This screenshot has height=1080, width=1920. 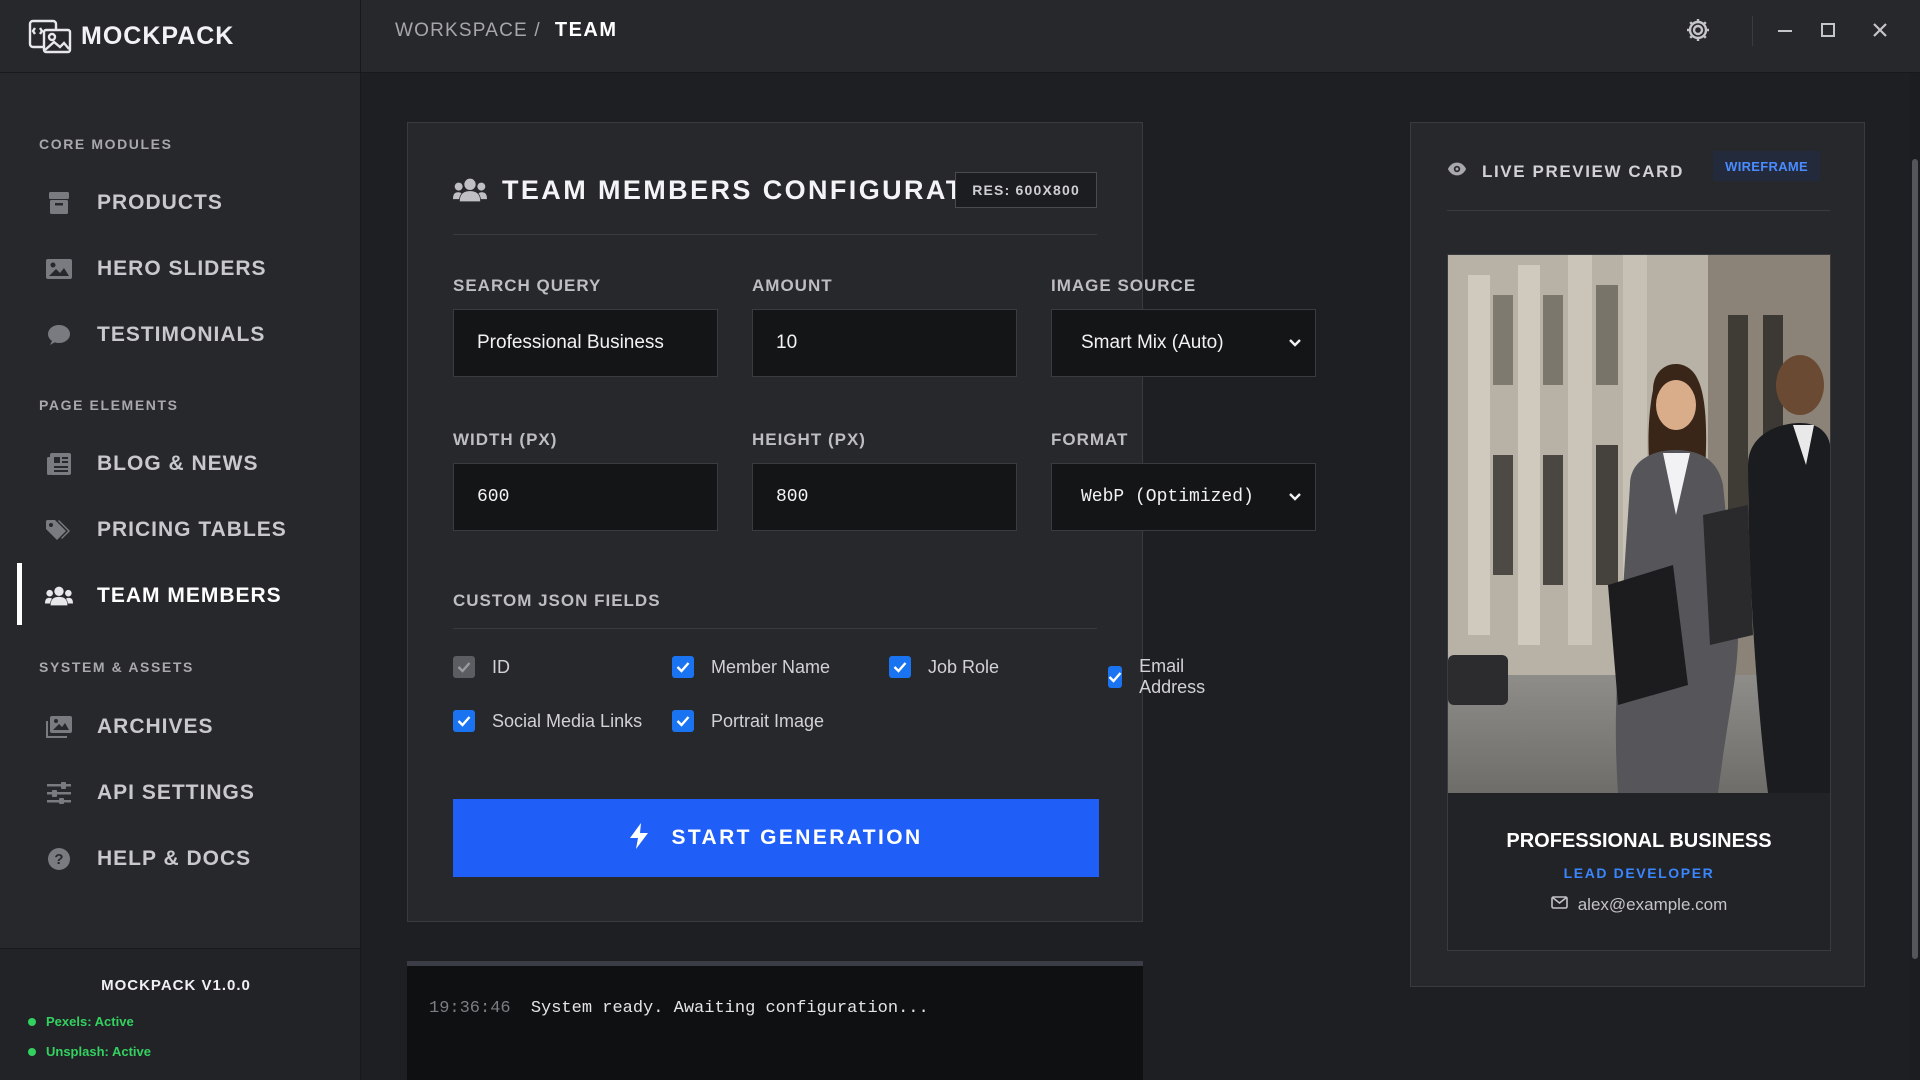 What do you see at coordinates (505, 439) in the screenshot?
I see `field-label: WIDTH (PX)` at bounding box center [505, 439].